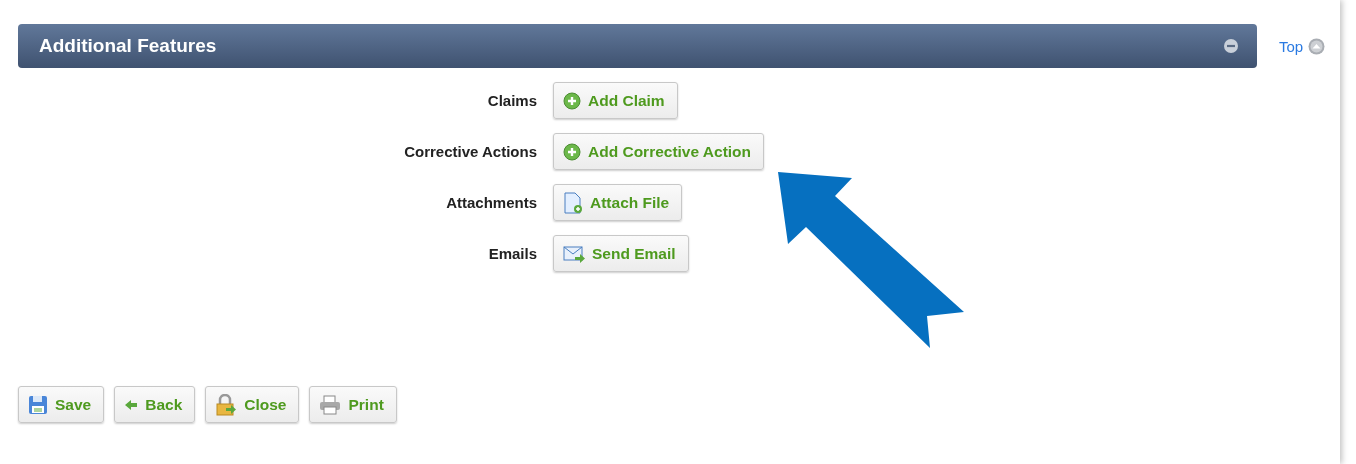 The height and width of the screenshot is (464, 1356). Describe the element at coordinates (621, 253) in the screenshot. I see `feature-button: Send Email` at that location.